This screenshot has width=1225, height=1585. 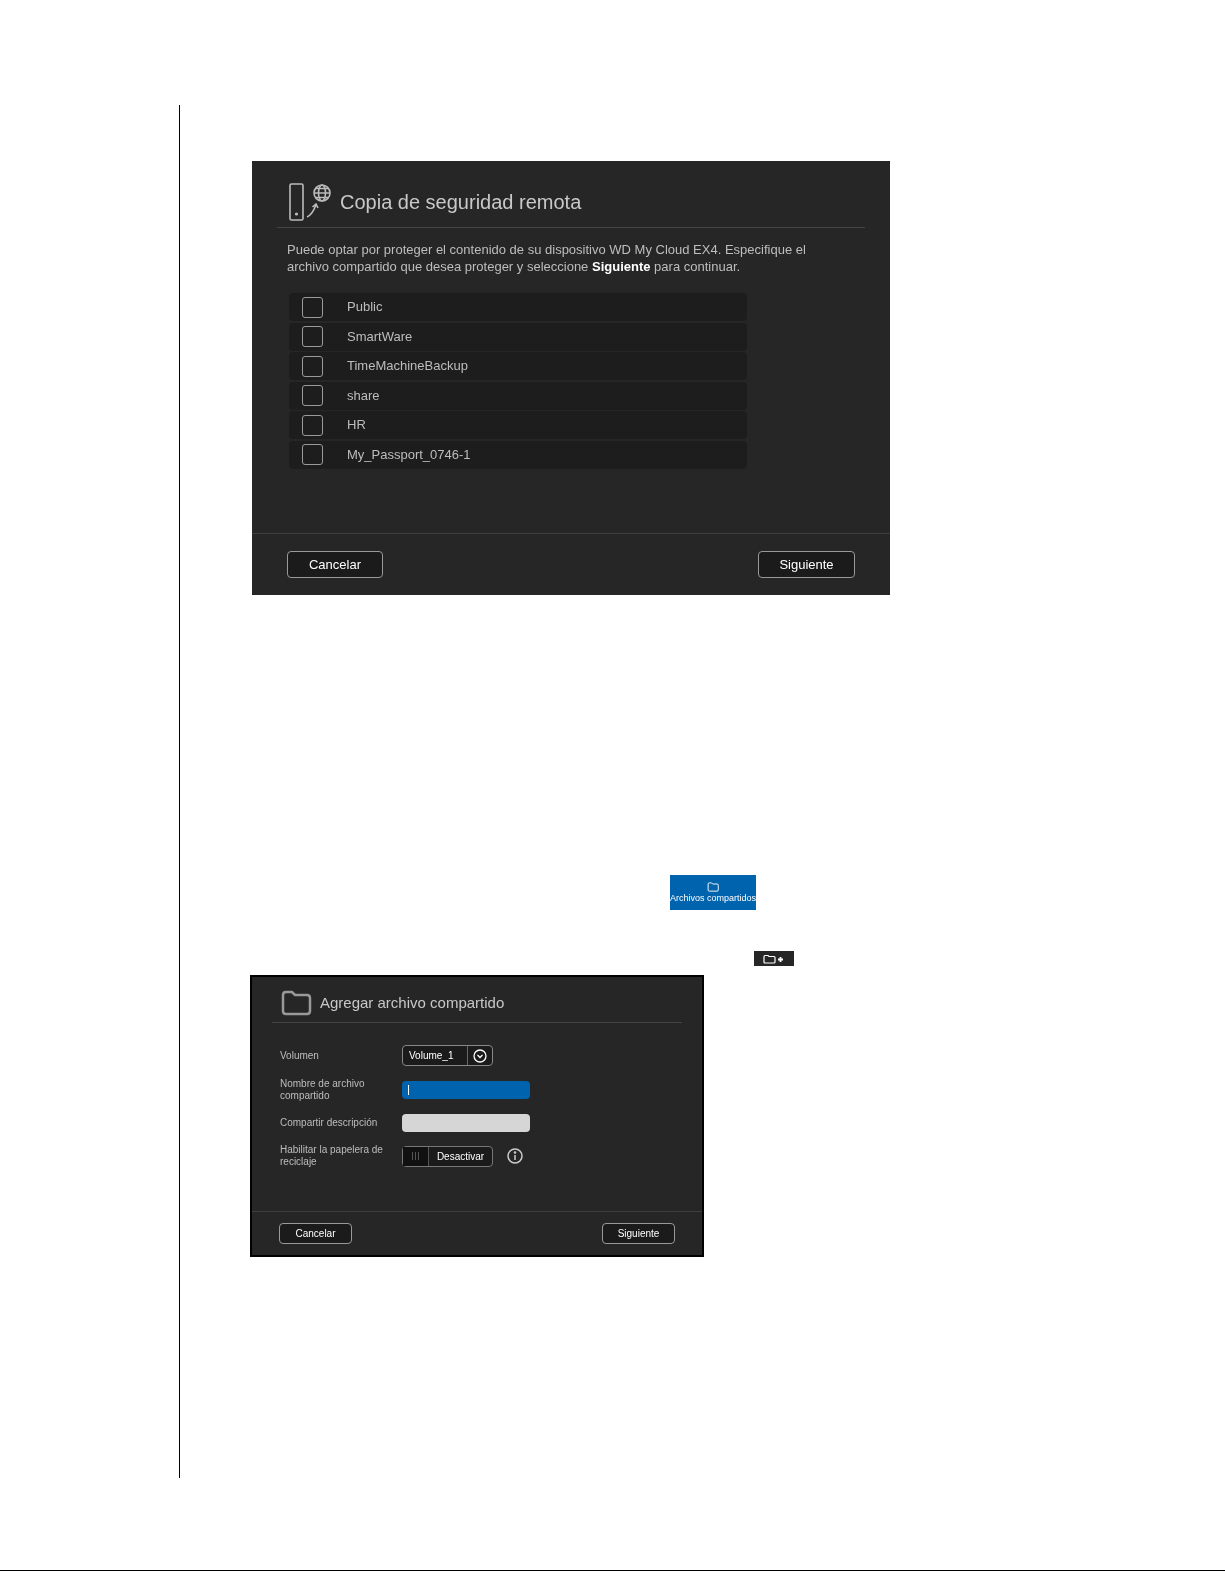 I want to click on device-globe-icon, so click(x=310, y=202).